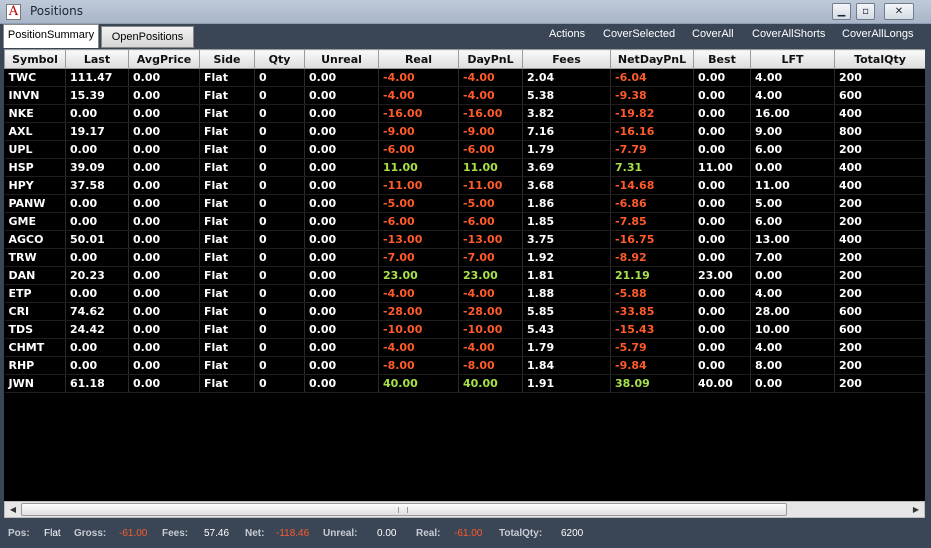 This screenshot has width=931, height=548. Describe the element at coordinates (97, 77) in the screenshot. I see `cell-last: 111.47` at that location.